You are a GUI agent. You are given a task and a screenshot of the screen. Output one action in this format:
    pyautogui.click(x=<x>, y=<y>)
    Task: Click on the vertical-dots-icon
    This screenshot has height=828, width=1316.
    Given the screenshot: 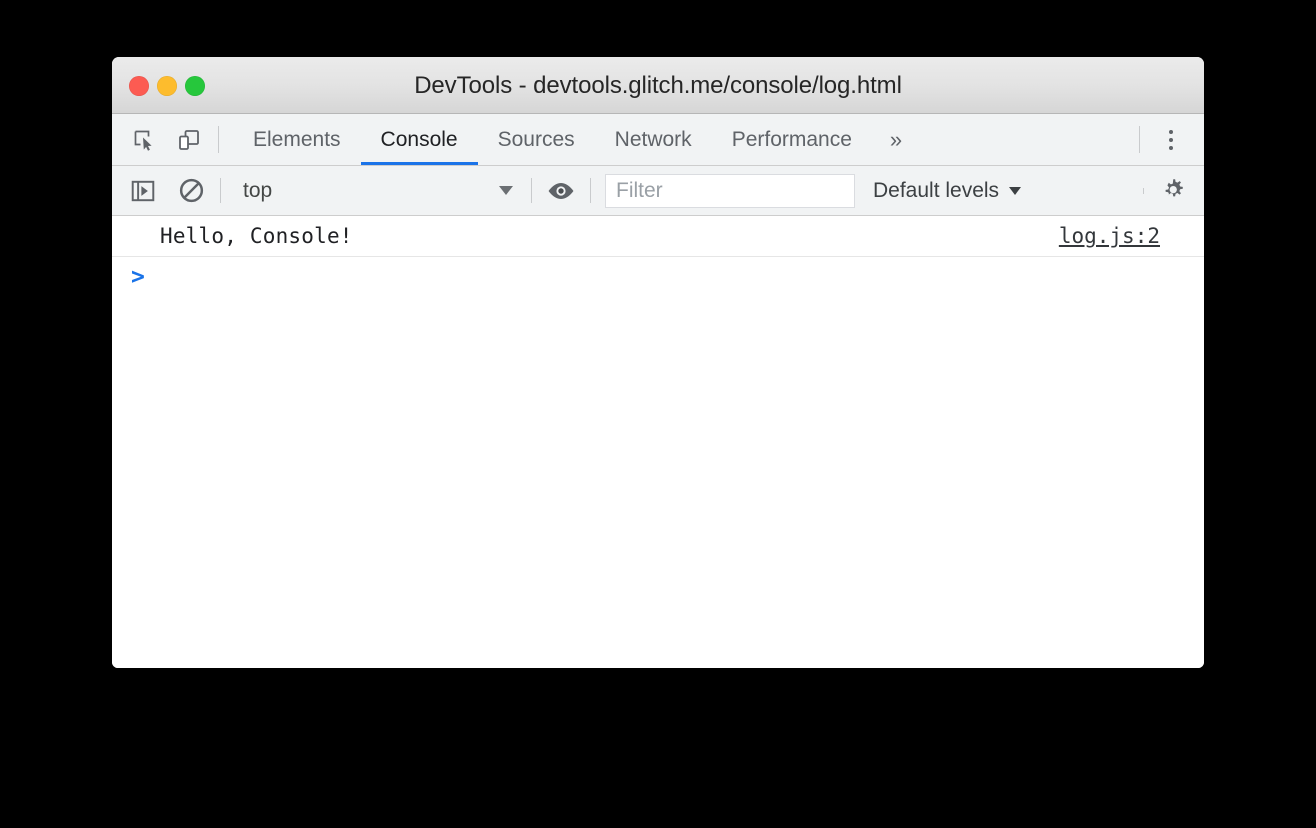 What is the action you would take?
    pyautogui.click(x=1171, y=131)
    